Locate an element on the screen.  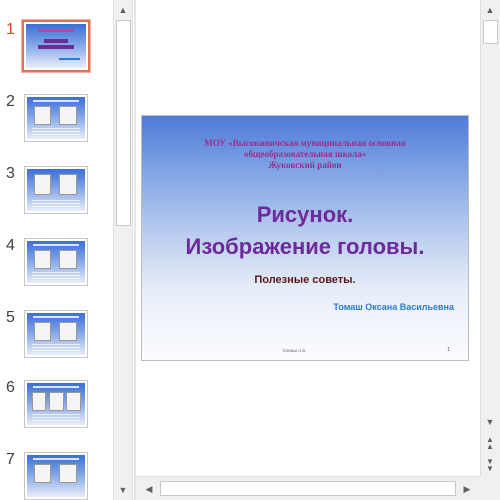
slide-title: Рисунок. Изображение головы. is located at coordinates (305, 231).